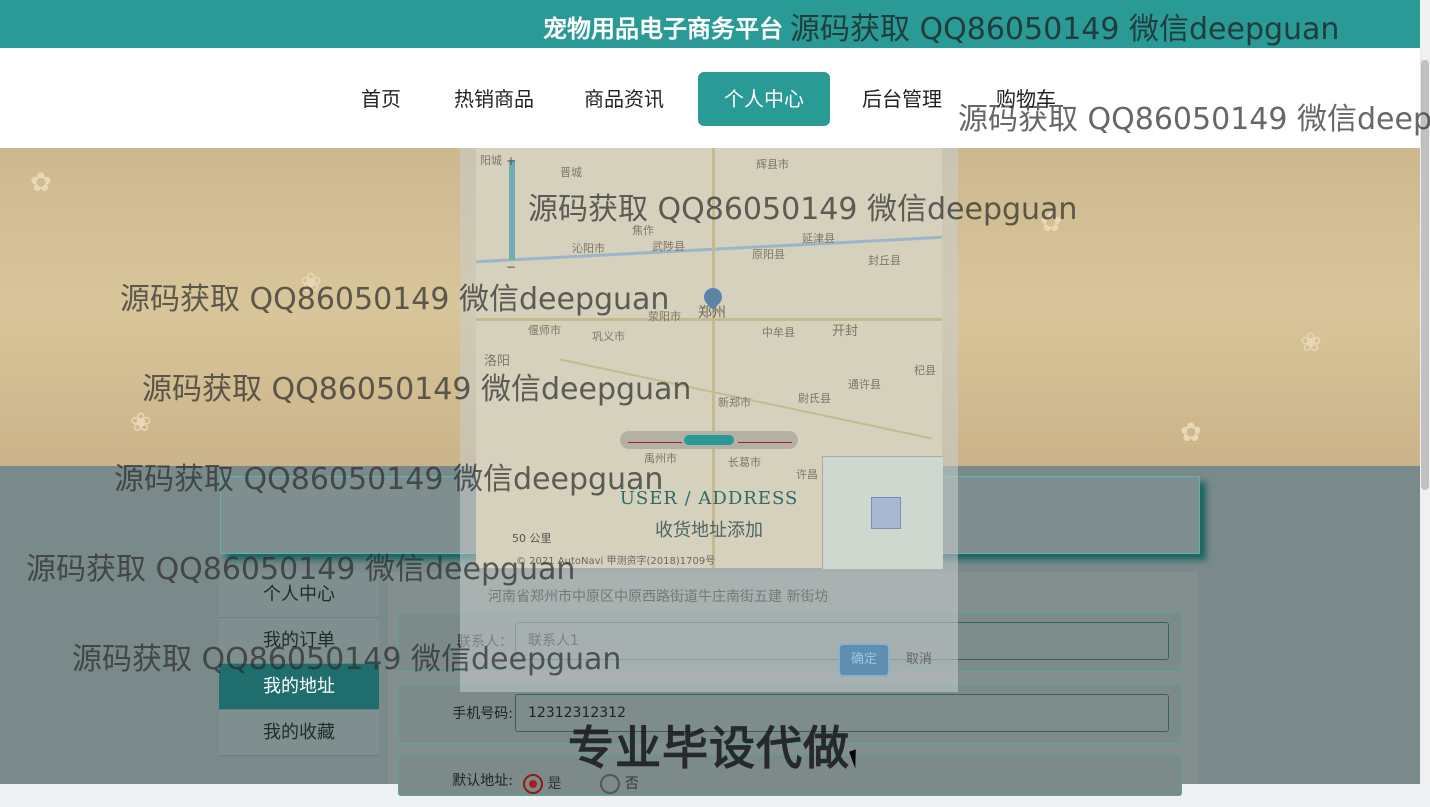 The image size is (1430, 807). What do you see at coordinates (818, 238) in the screenshot?
I see `city-label: 延津县` at bounding box center [818, 238].